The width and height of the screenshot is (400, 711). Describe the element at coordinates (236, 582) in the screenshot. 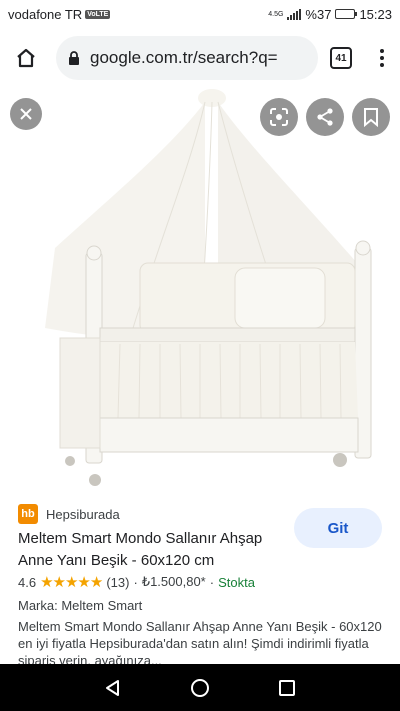

I see `stock-status: Stokta` at that location.